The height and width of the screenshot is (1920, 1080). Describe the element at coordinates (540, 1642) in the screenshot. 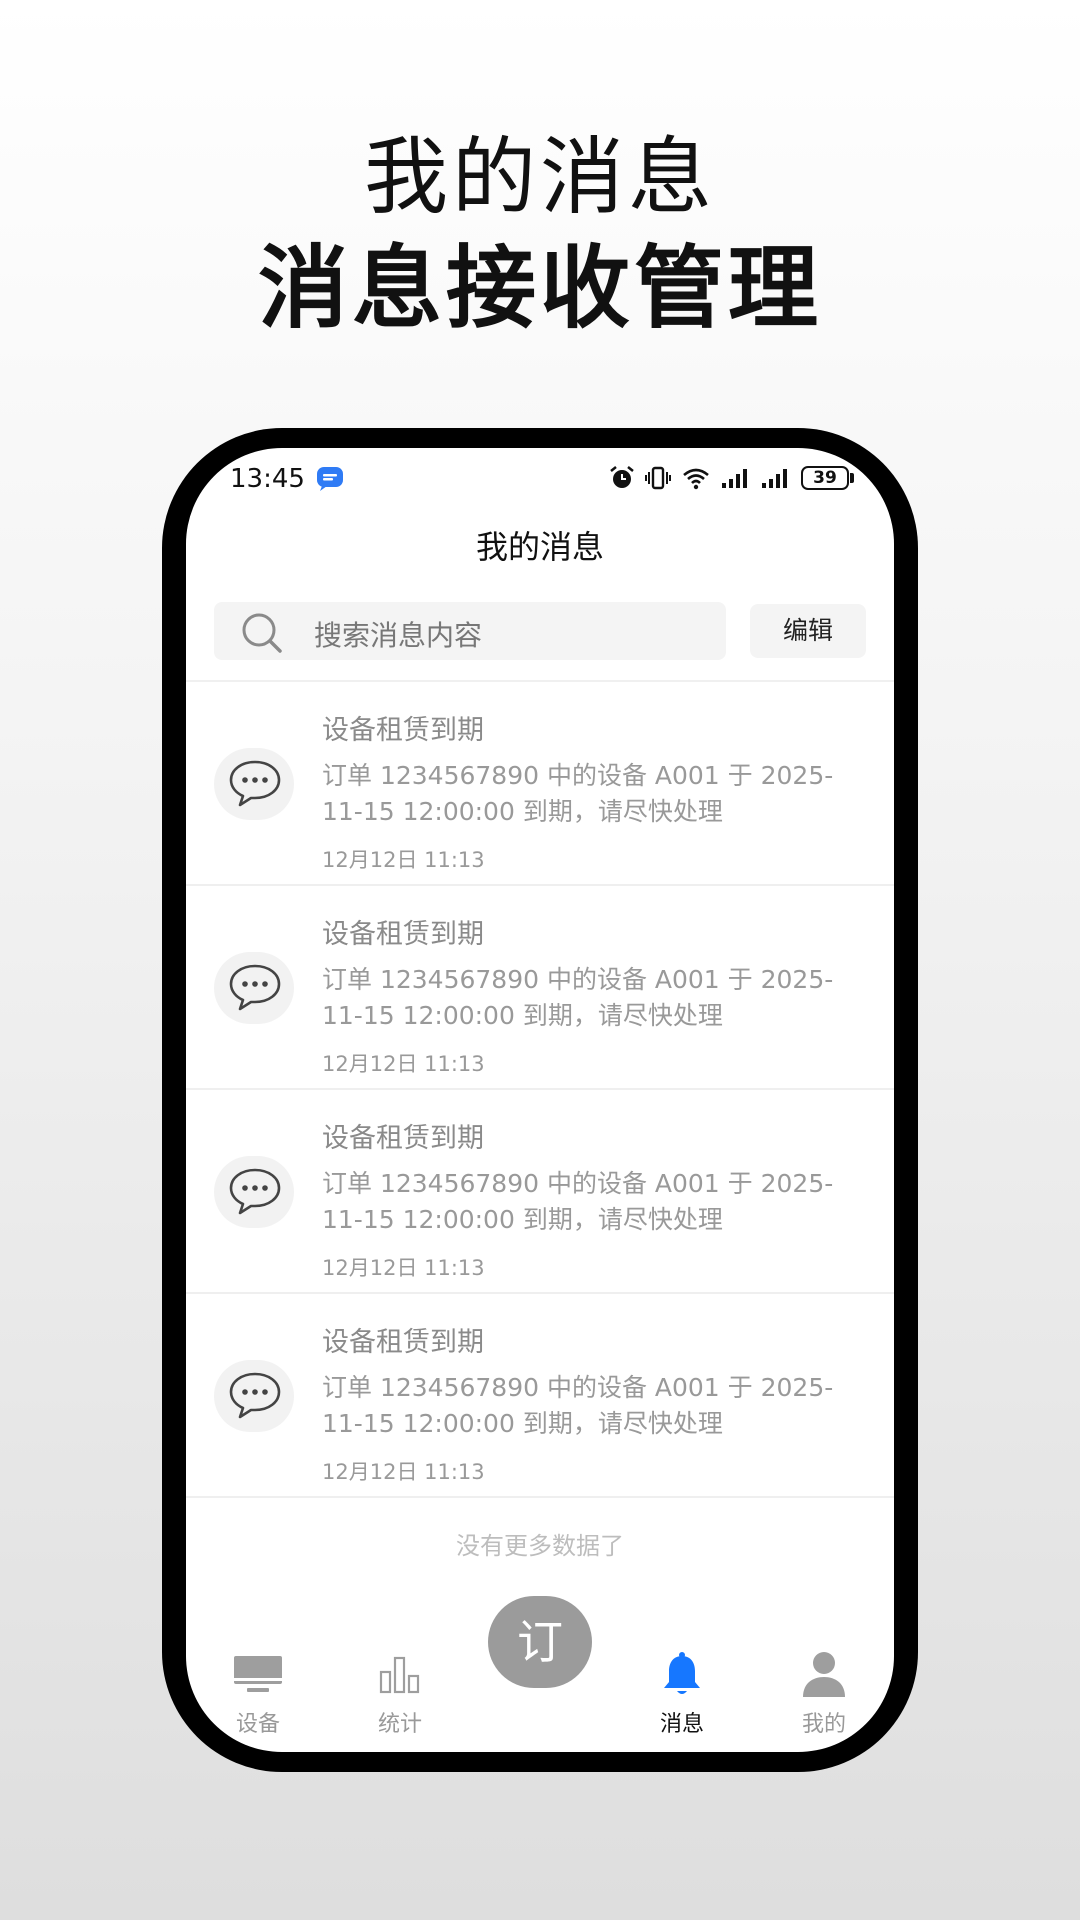

I see `order-button: 订` at that location.